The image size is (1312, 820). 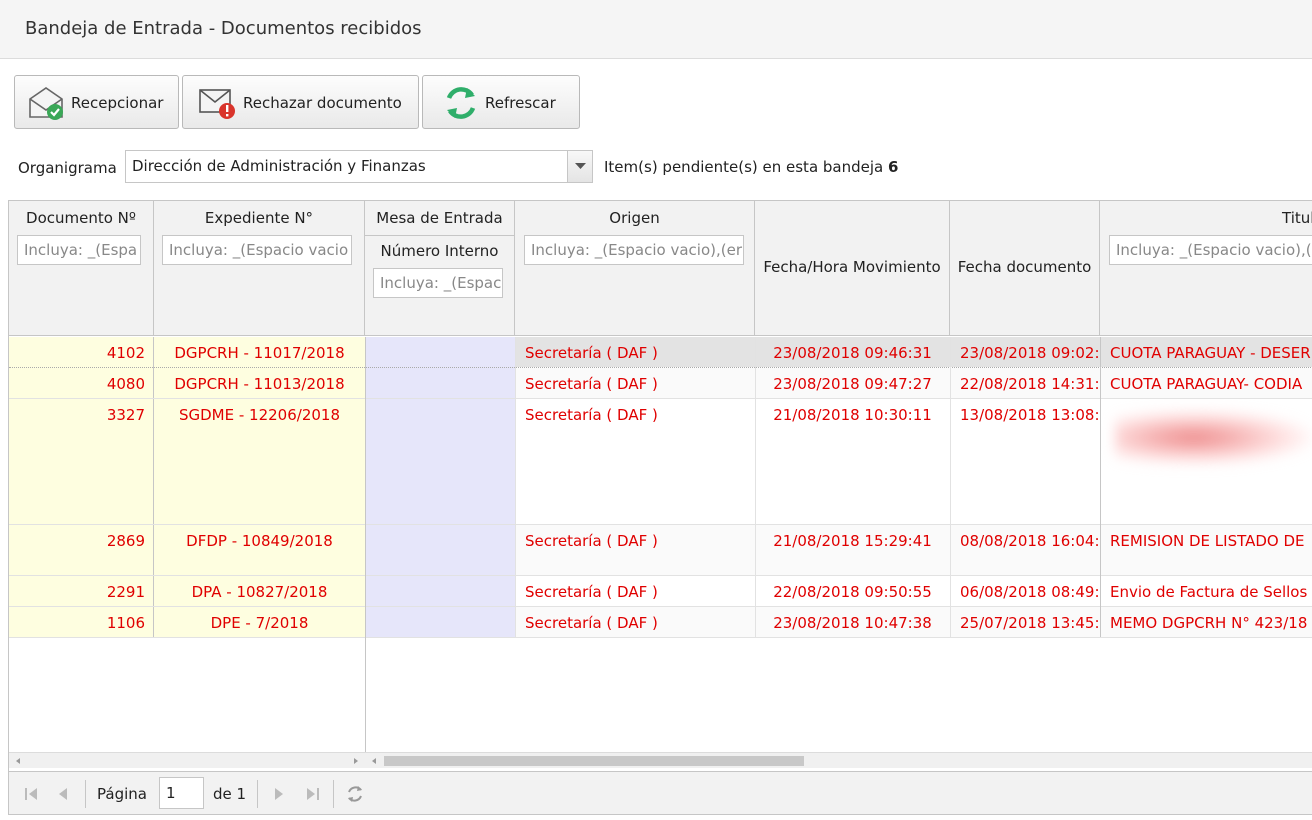 I want to click on cell-documento: 2291, so click(x=125, y=592).